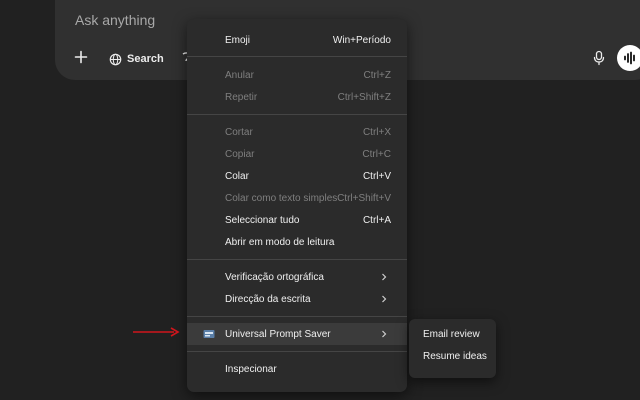  What do you see at coordinates (364, 97) in the screenshot?
I see `menu-item-shortcut: Ctrl+Shift+Z` at bounding box center [364, 97].